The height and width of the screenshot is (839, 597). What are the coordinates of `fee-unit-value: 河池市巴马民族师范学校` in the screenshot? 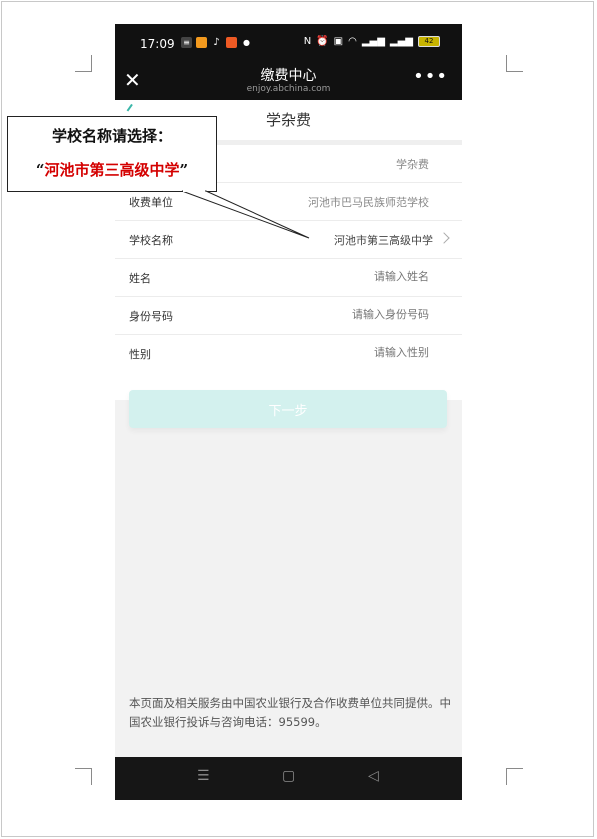 It's located at (368, 202).